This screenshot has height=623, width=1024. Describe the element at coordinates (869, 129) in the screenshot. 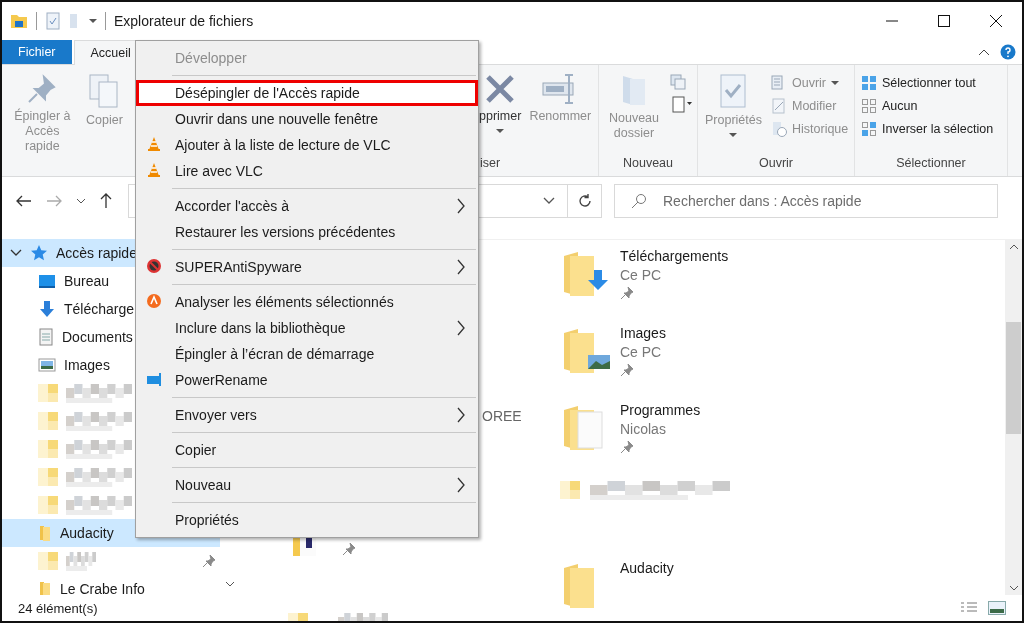

I see `invert-selection-icon` at that location.